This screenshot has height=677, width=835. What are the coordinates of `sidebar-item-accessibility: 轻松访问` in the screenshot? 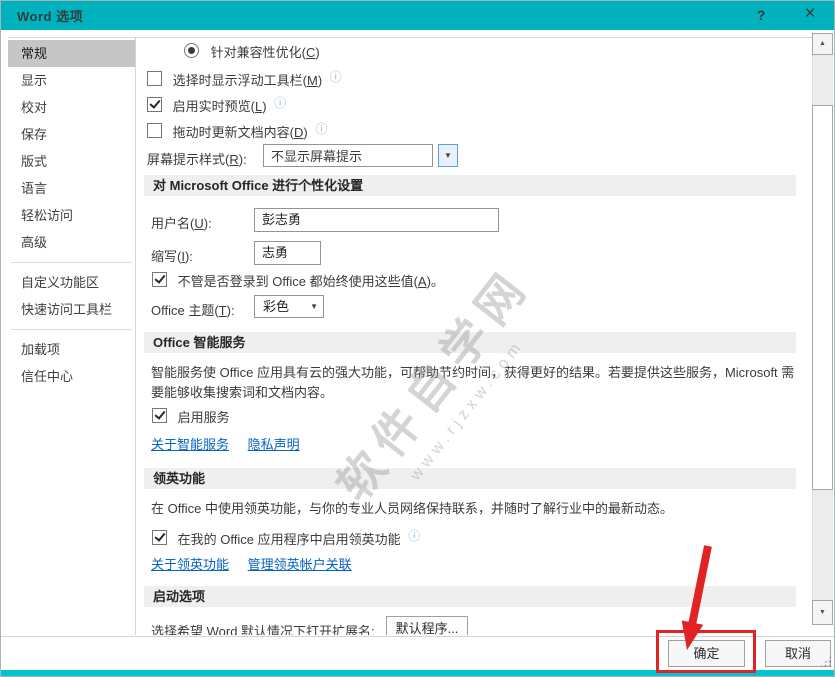 It's located at (71, 215).